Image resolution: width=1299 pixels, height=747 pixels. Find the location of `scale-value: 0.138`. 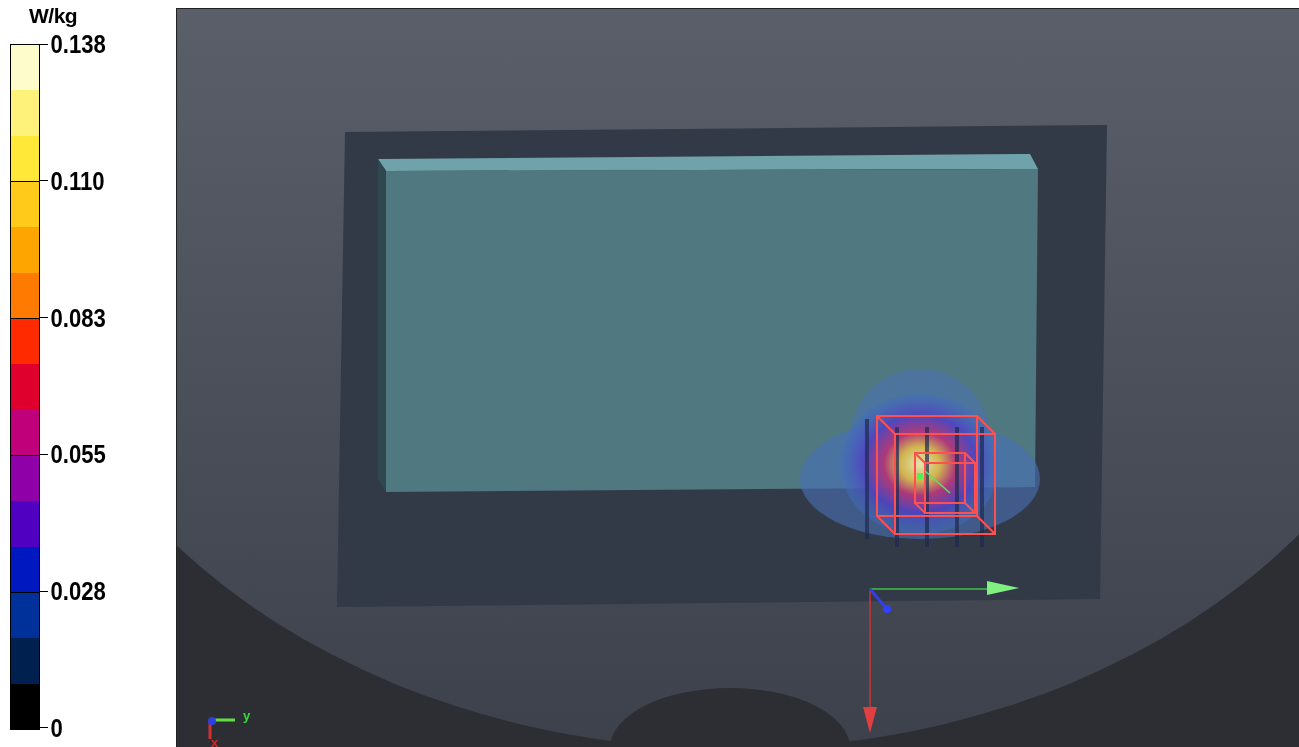

scale-value: 0.138 is located at coordinates (77, 44).